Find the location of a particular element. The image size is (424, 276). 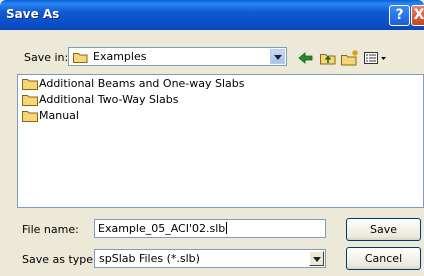

save-in-label: Save in: is located at coordinates (46, 57).